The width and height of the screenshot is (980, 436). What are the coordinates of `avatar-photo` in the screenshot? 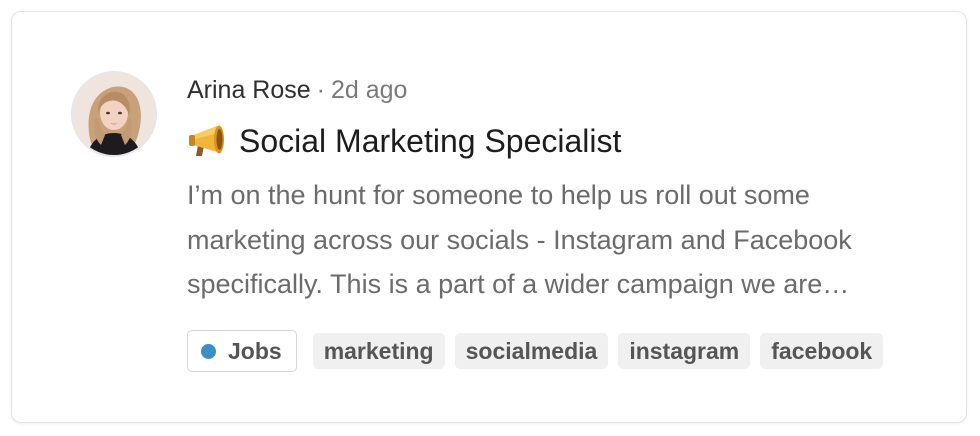 It's located at (114, 114).